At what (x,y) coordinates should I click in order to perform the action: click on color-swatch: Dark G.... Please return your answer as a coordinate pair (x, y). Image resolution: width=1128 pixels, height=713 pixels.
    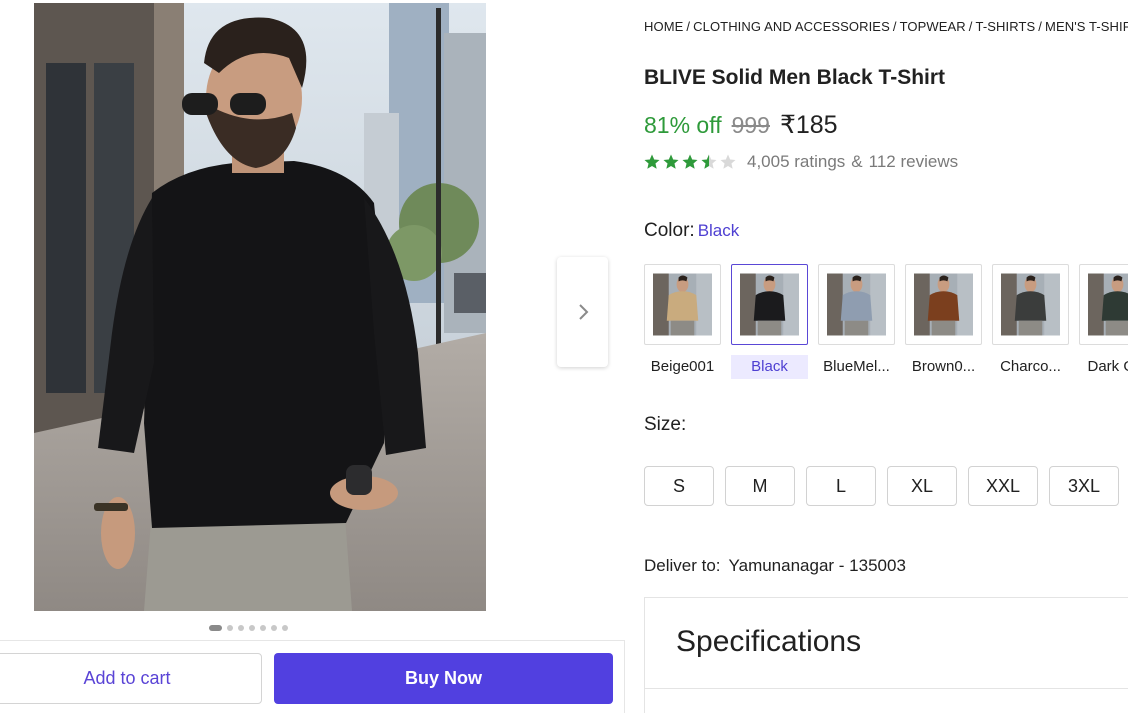
    Looking at the image, I should click on (1103, 321).